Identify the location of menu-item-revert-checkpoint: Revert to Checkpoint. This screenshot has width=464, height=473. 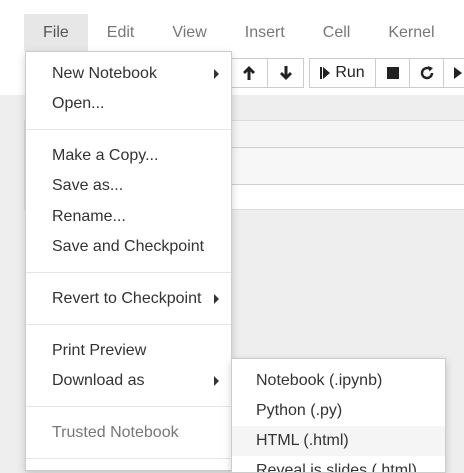
(128, 299).